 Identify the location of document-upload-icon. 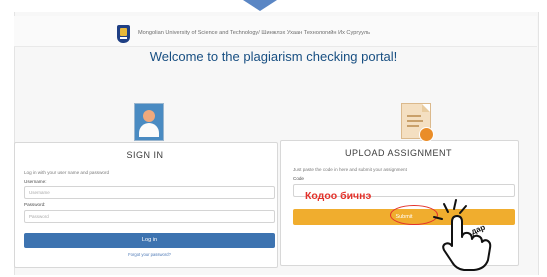
(417, 122).